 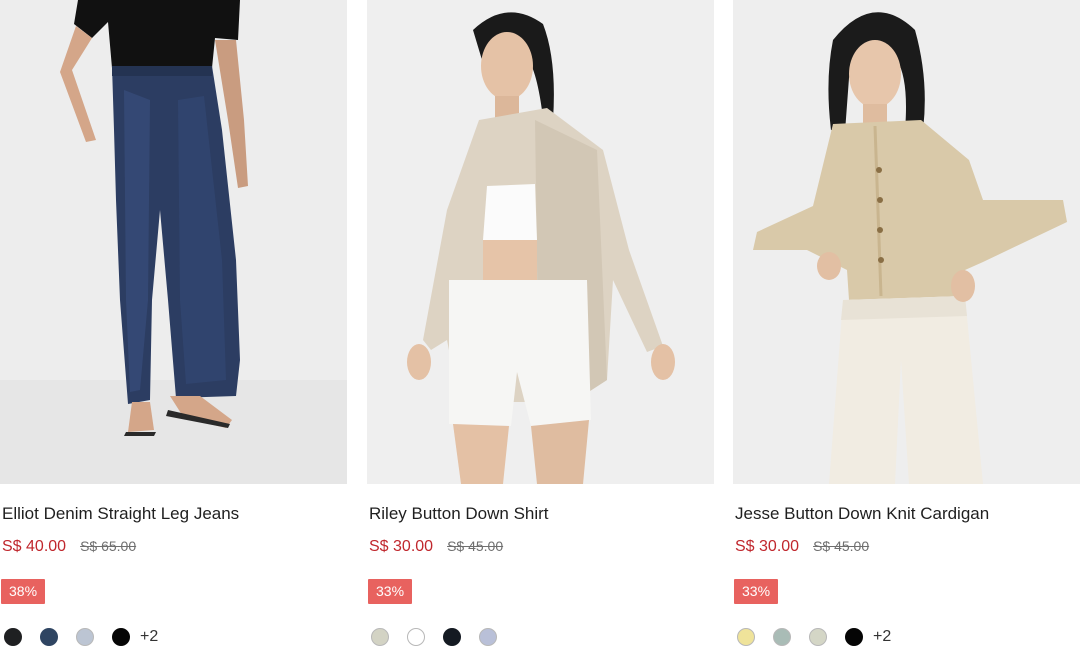 I want to click on price-row: S$ 40.00 S$ 65.00, so click(x=69, y=546).